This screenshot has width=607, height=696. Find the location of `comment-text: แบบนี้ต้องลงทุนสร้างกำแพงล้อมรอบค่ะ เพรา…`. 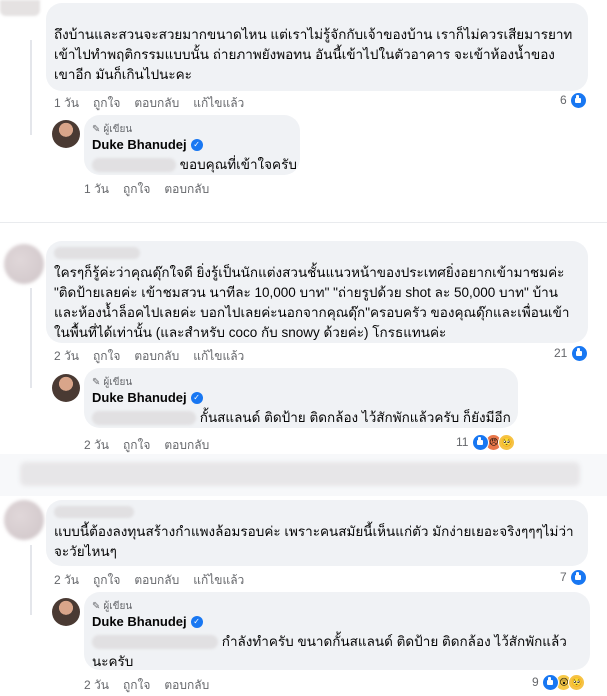

comment-text: แบบนี้ต้องลงทุนสร้างกำแพงล้อมรอบค่ะ เพรา… is located at coordinates (314, 541).